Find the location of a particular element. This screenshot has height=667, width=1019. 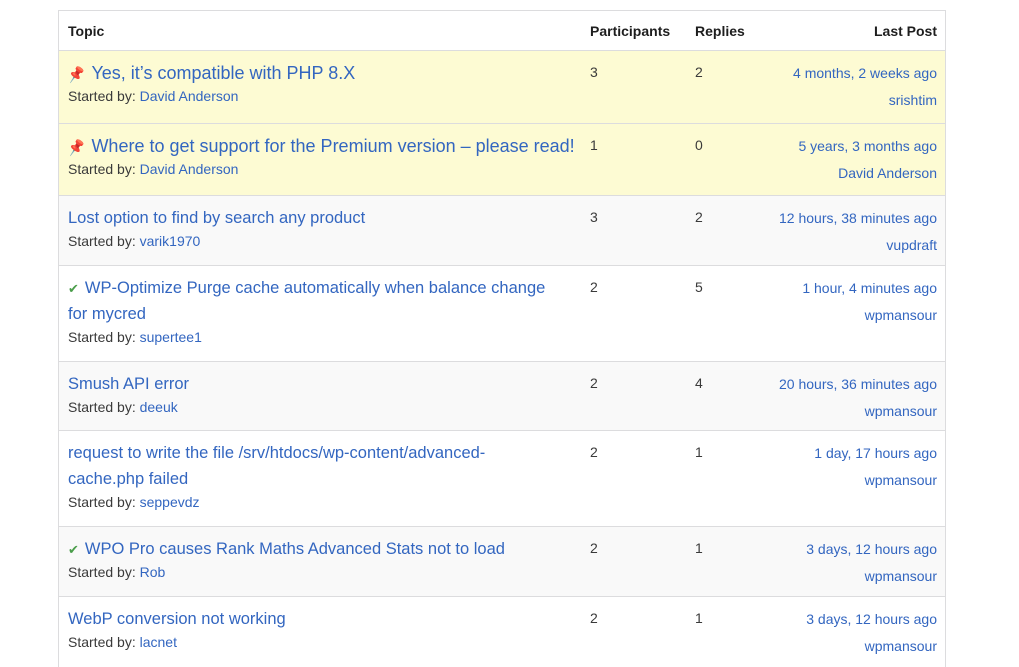

author-link: seppevdz is located at coordinates (170, 502).